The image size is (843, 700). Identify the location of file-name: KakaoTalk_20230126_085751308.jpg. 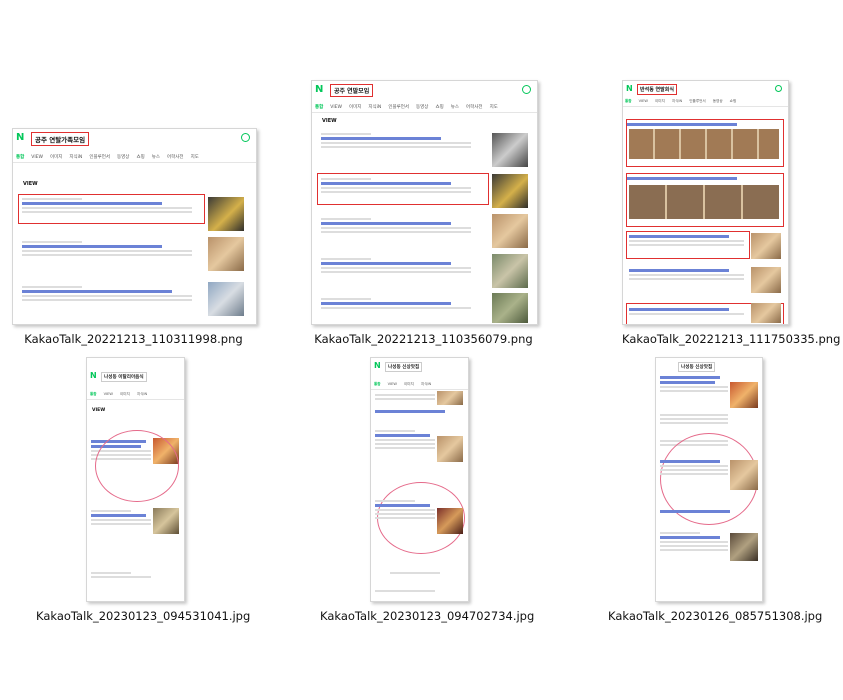
(715, 616).